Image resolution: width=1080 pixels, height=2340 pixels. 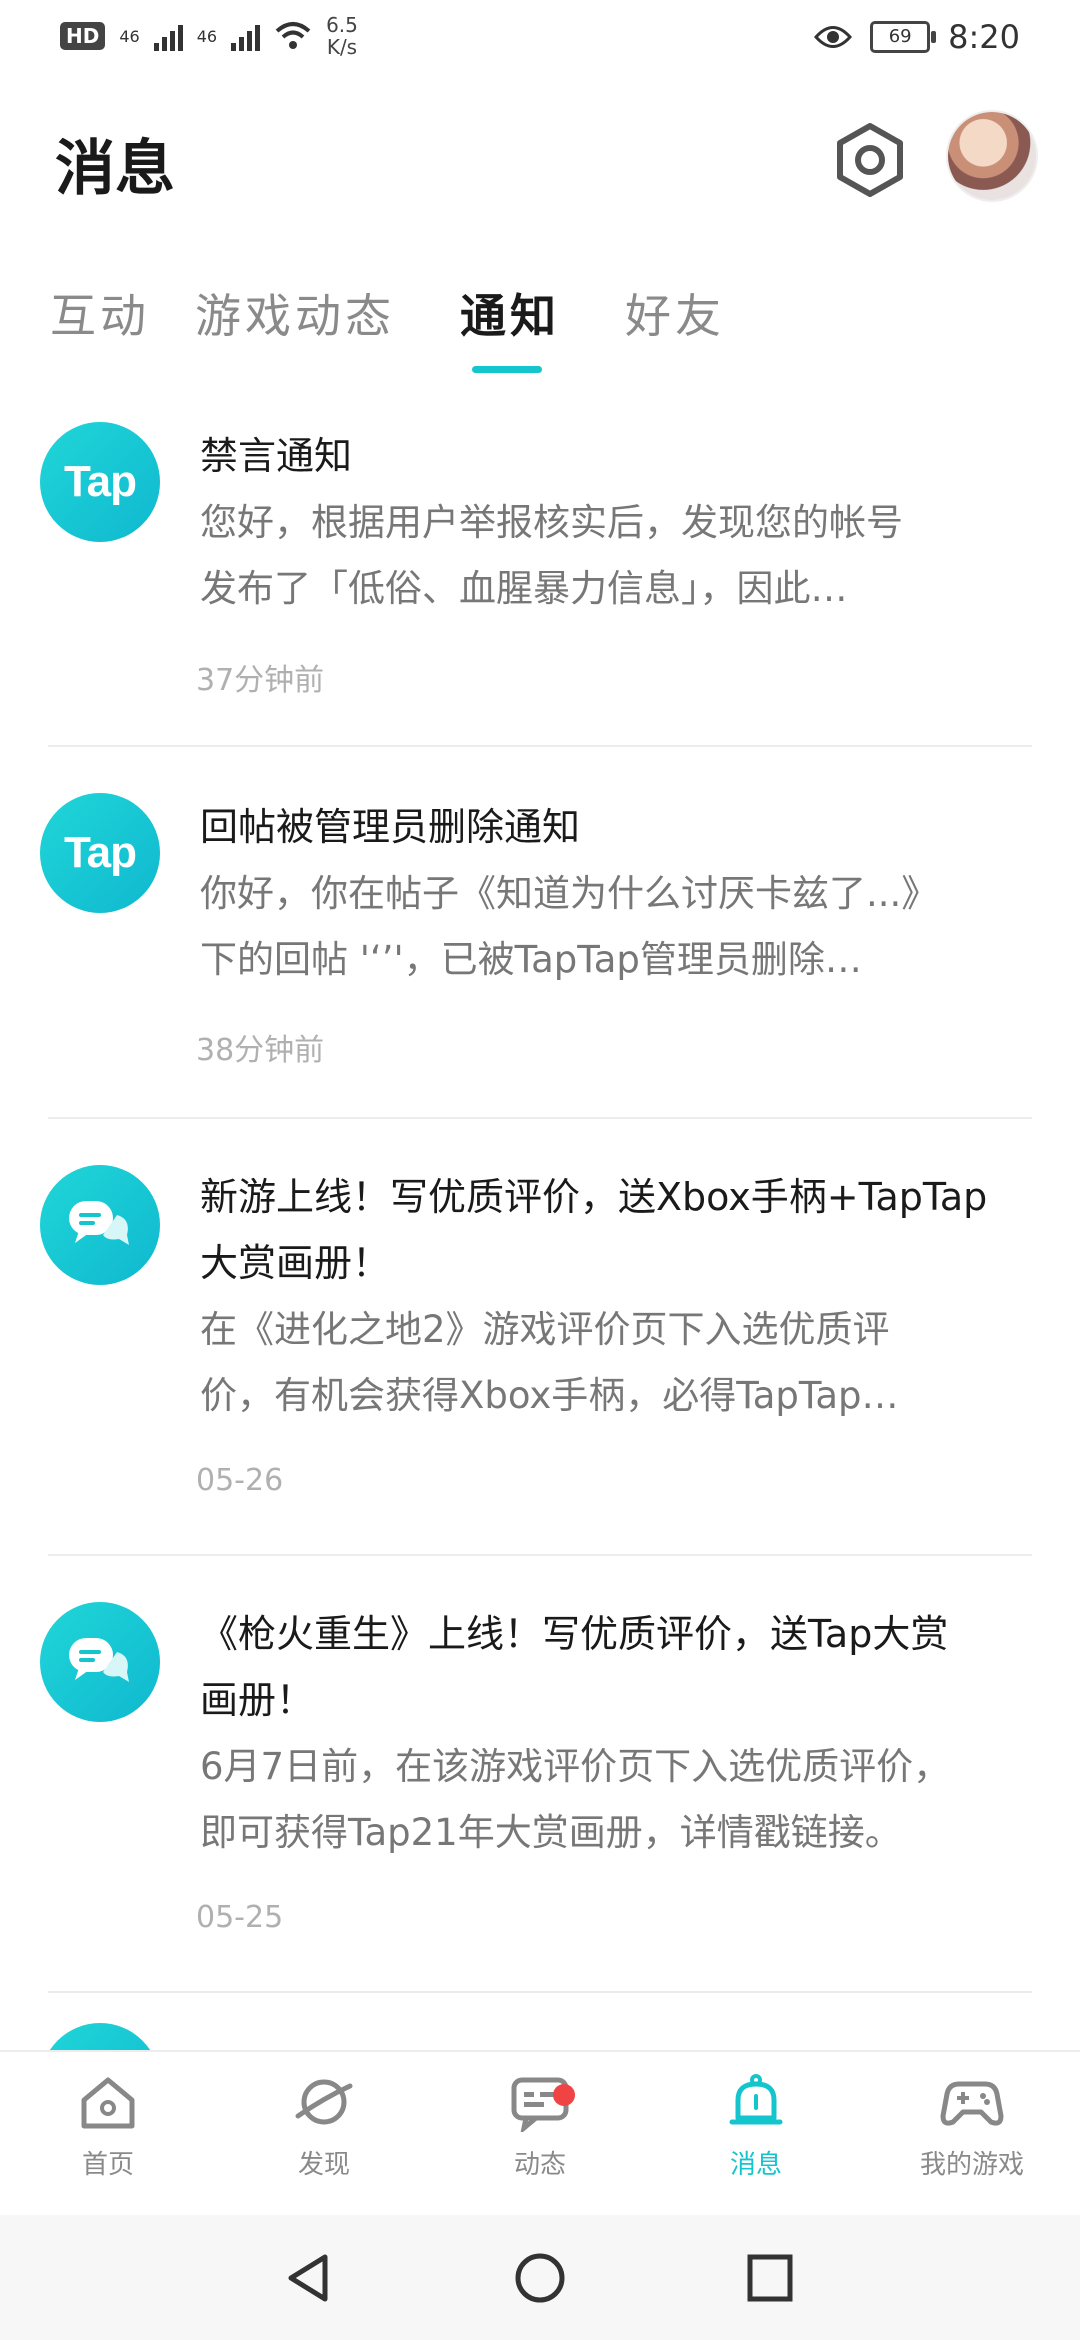 What do you see at coordinates (564, 2095) in the screenshot?
I see `notification-badge` at bounding box center [564, 2095].